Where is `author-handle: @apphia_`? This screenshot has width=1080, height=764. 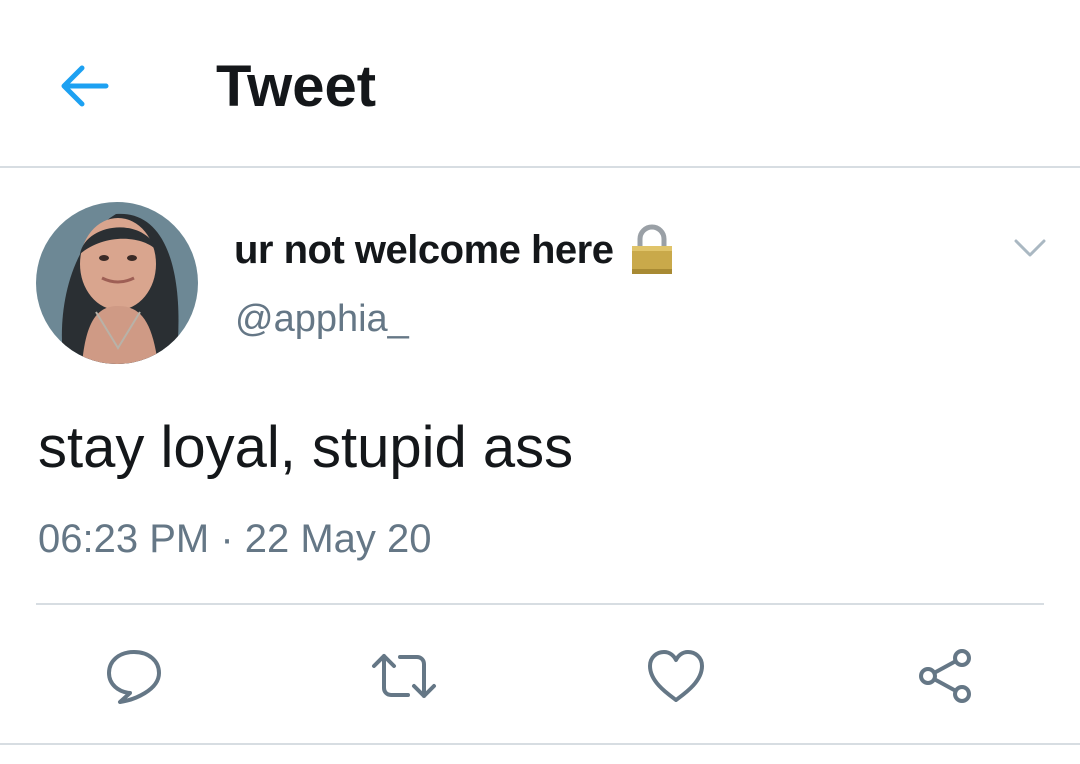
author-handle: @apphia_ is located at coordinates (322, 319).